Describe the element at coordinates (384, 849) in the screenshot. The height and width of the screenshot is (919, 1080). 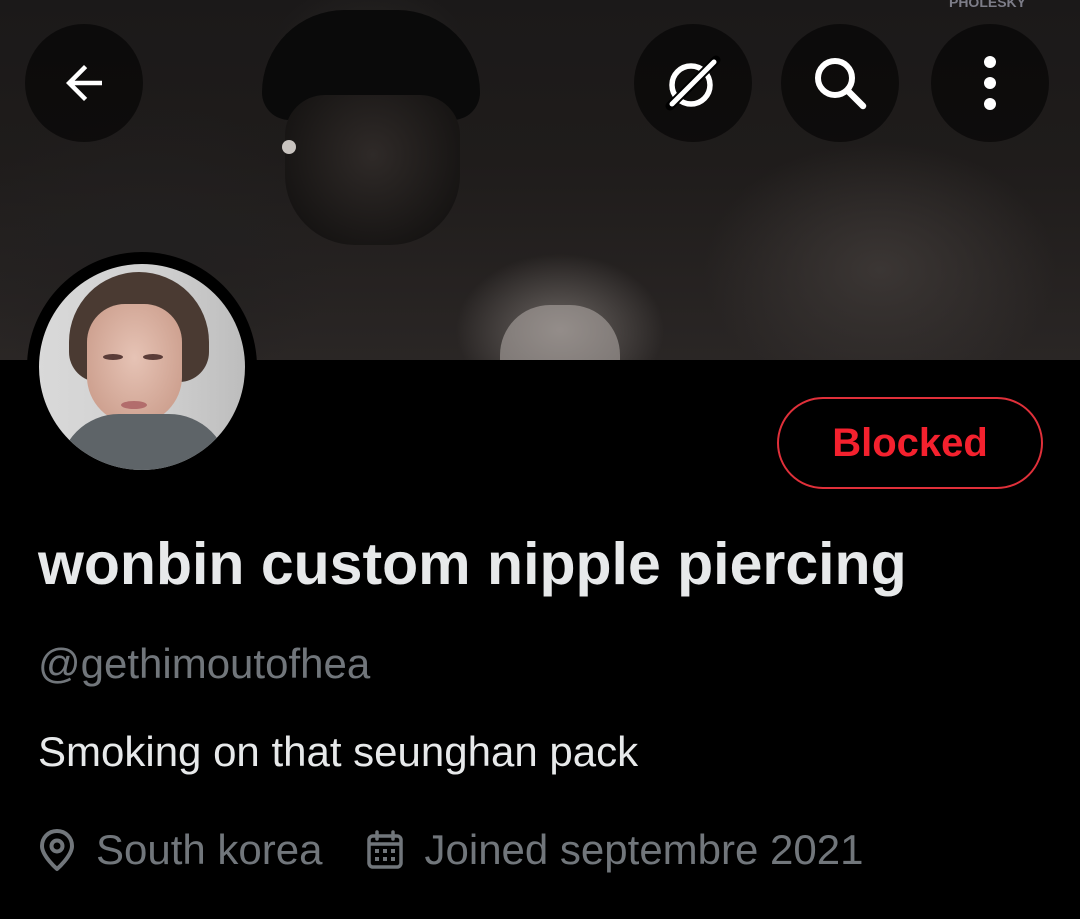
I see `calendar-icon` at that location.